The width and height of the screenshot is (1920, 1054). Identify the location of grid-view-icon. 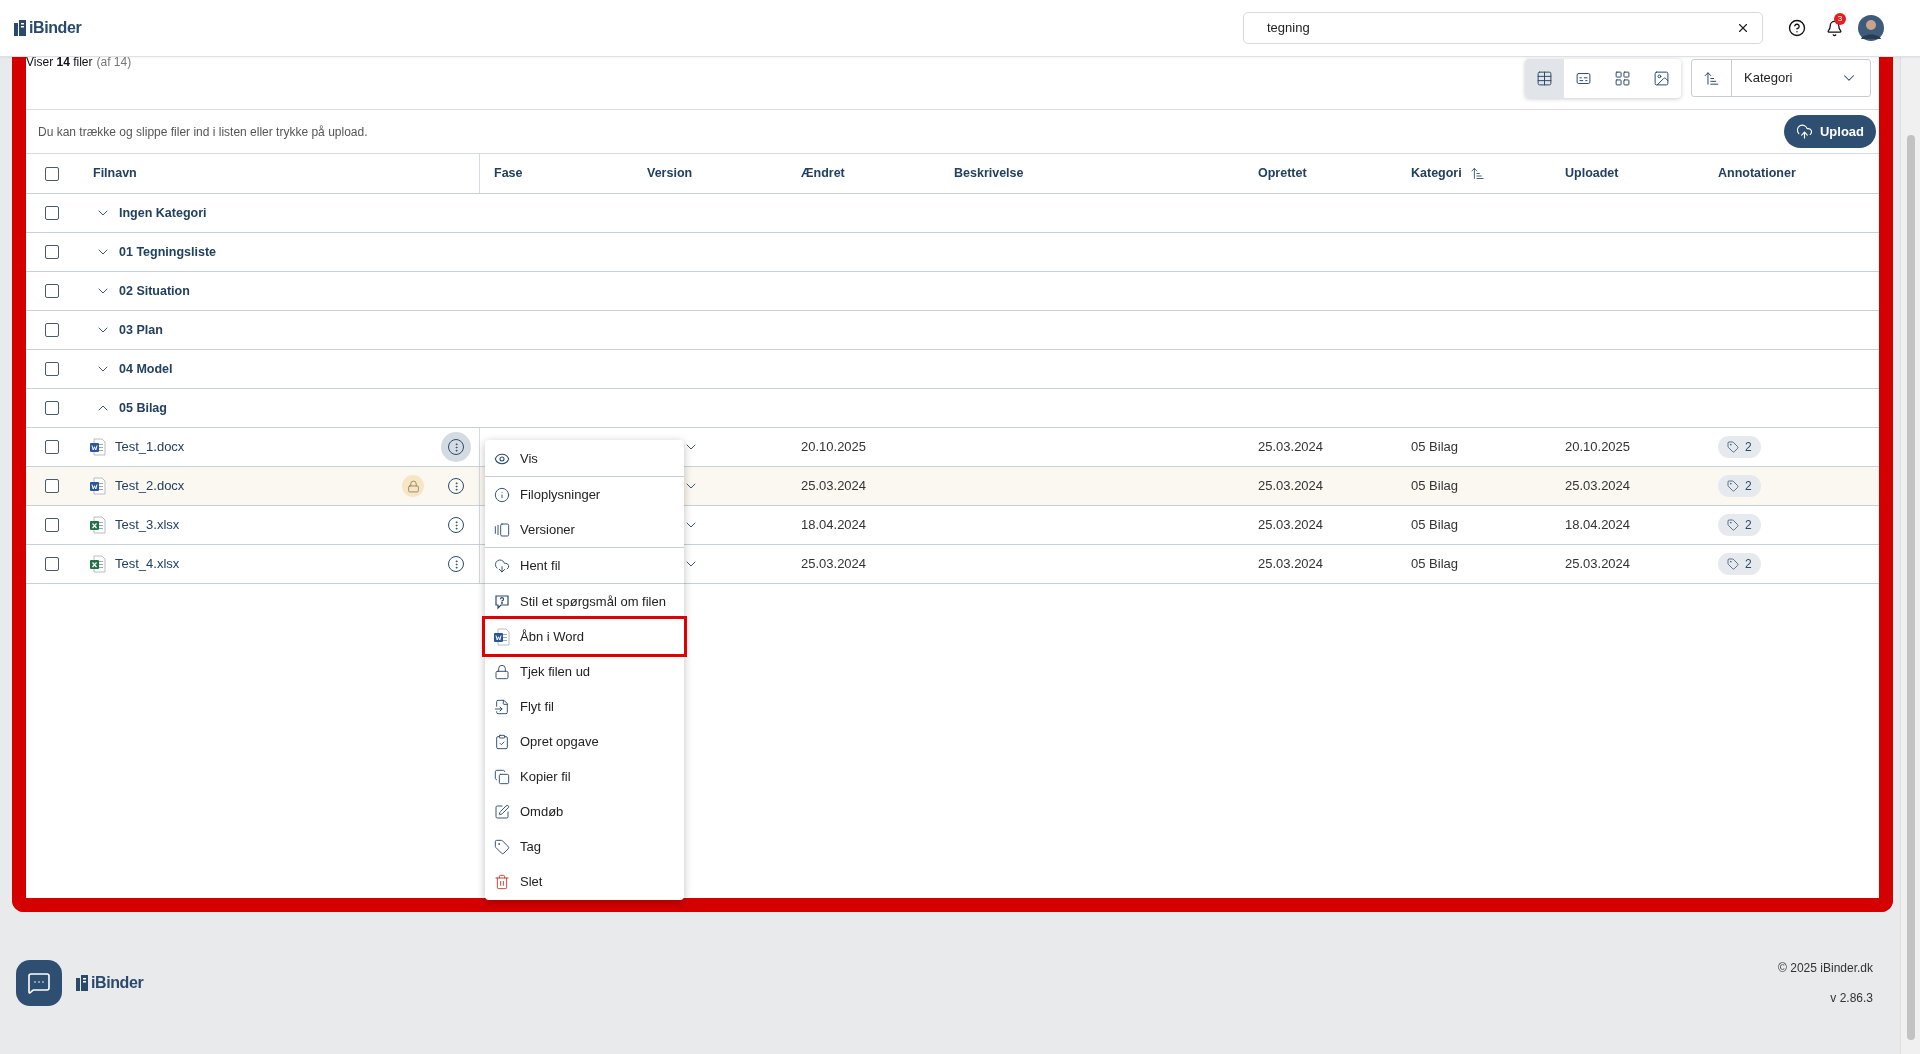
(1622, 78).